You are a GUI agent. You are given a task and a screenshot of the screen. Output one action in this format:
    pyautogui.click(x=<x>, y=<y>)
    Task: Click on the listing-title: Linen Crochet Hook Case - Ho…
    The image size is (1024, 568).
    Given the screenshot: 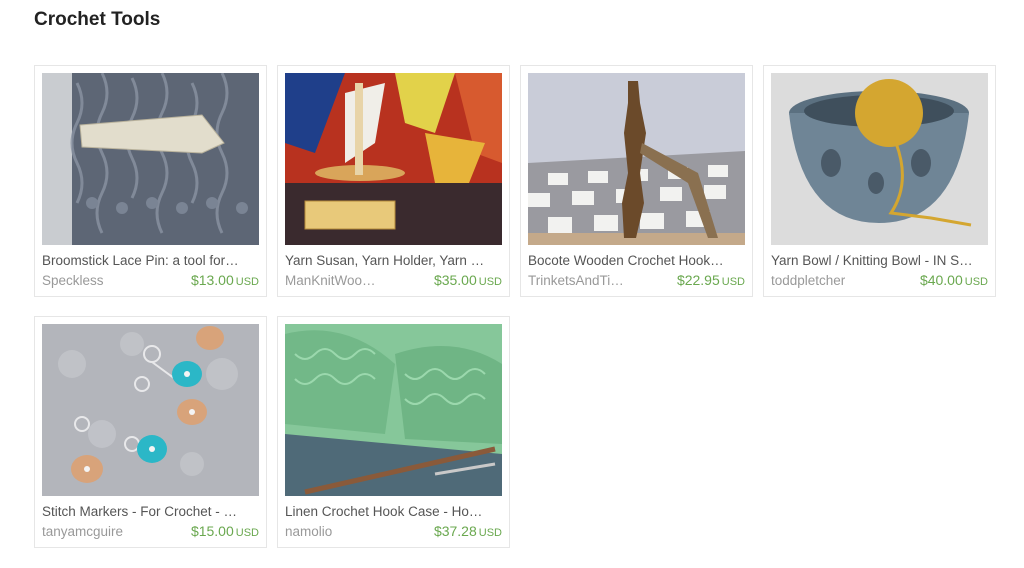 What is the action you would take?
    pyautogui.click(x=393, y=512)
    